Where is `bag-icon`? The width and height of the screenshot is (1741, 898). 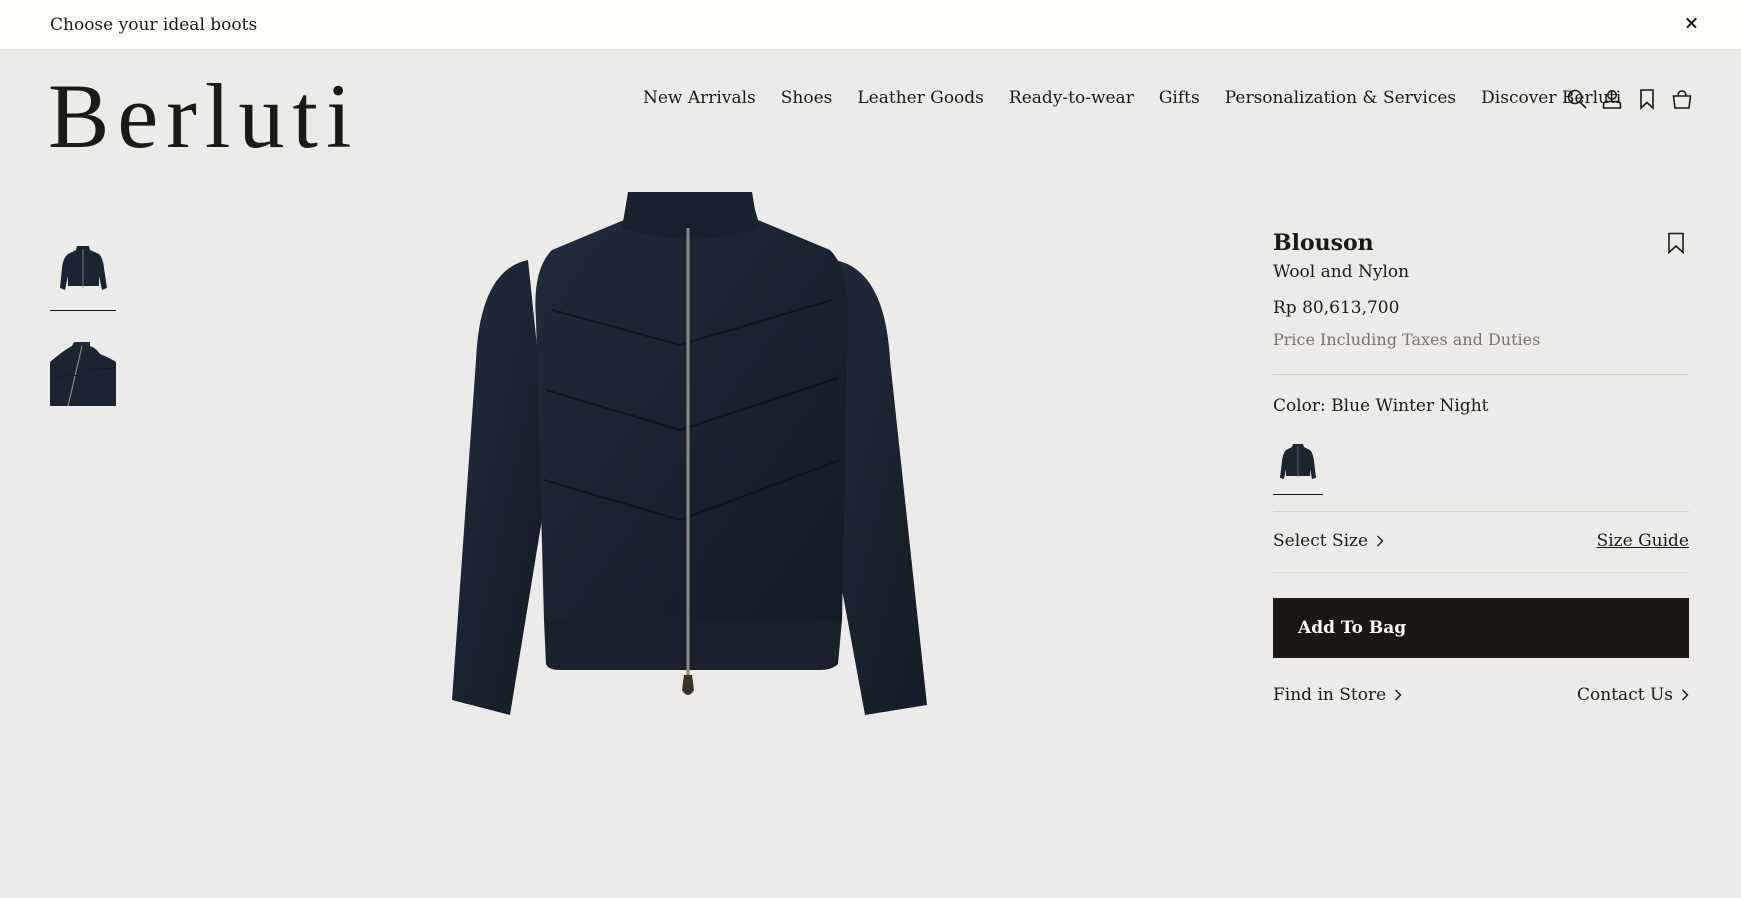
bag-icon is located at coordinates (1682, 99).